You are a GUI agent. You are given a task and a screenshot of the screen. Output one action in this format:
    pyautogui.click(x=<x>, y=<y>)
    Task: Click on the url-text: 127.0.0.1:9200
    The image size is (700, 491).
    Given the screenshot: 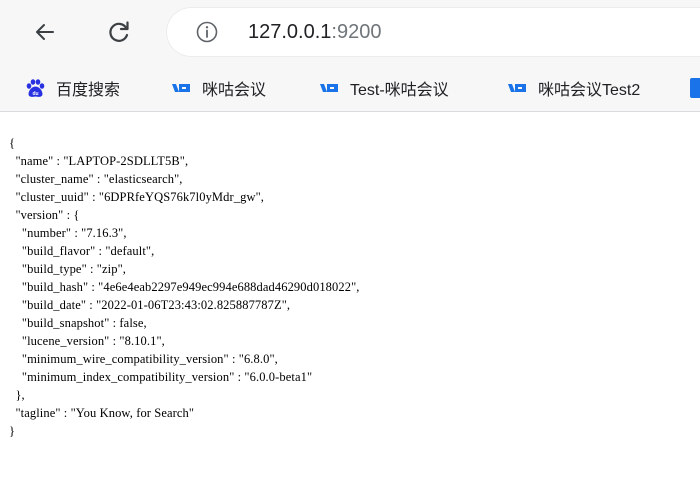 What is the action you would take?
    pyautogui.click(x=314, y=32)
    